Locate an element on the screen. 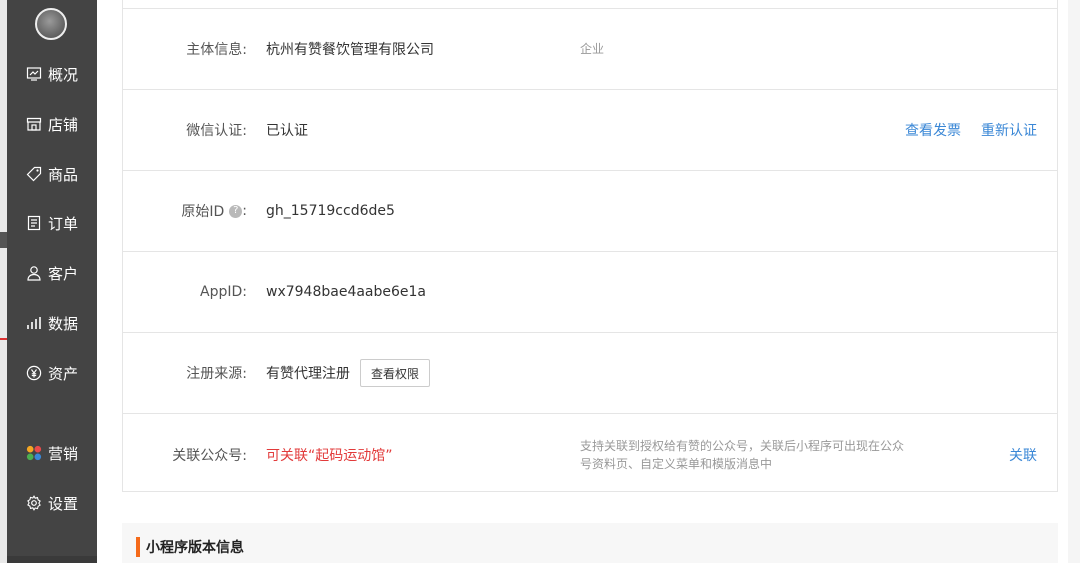 This screenshot has width=1080, height=563. sidebar-item-products: 商品 is located at coordinates (52, 174).